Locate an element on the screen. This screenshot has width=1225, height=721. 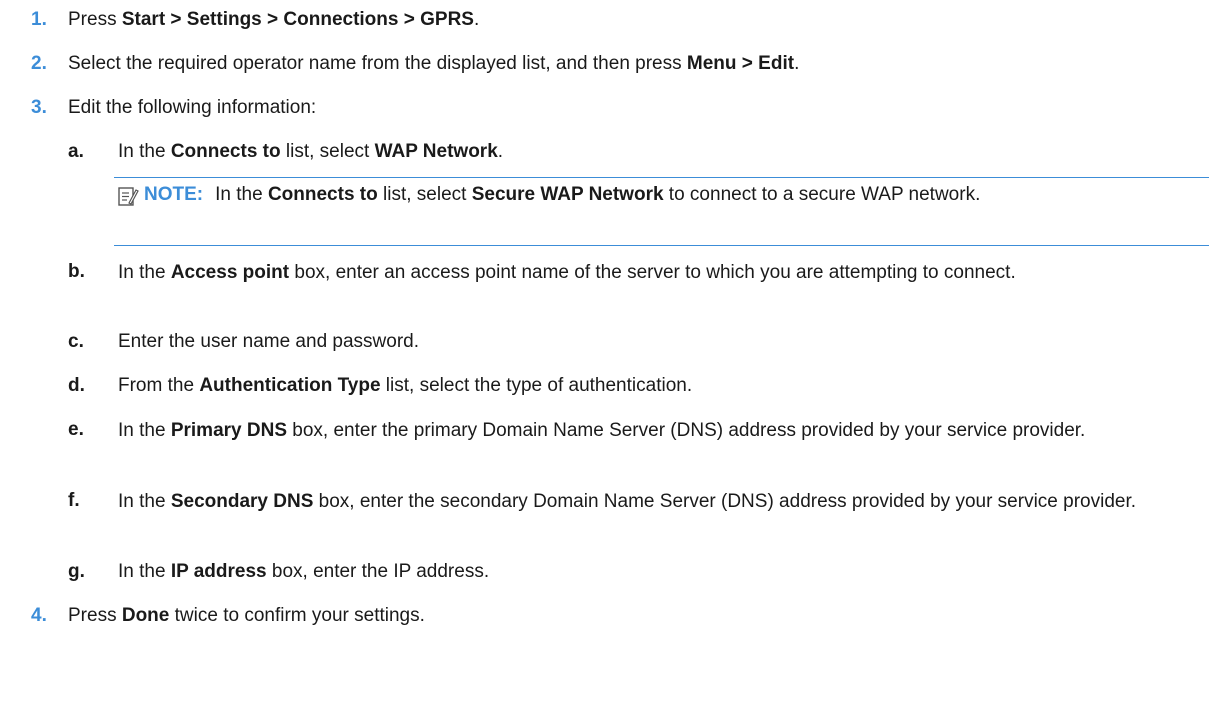
text-run: twice to confirm your settings. is located at coordinates (297, 615).